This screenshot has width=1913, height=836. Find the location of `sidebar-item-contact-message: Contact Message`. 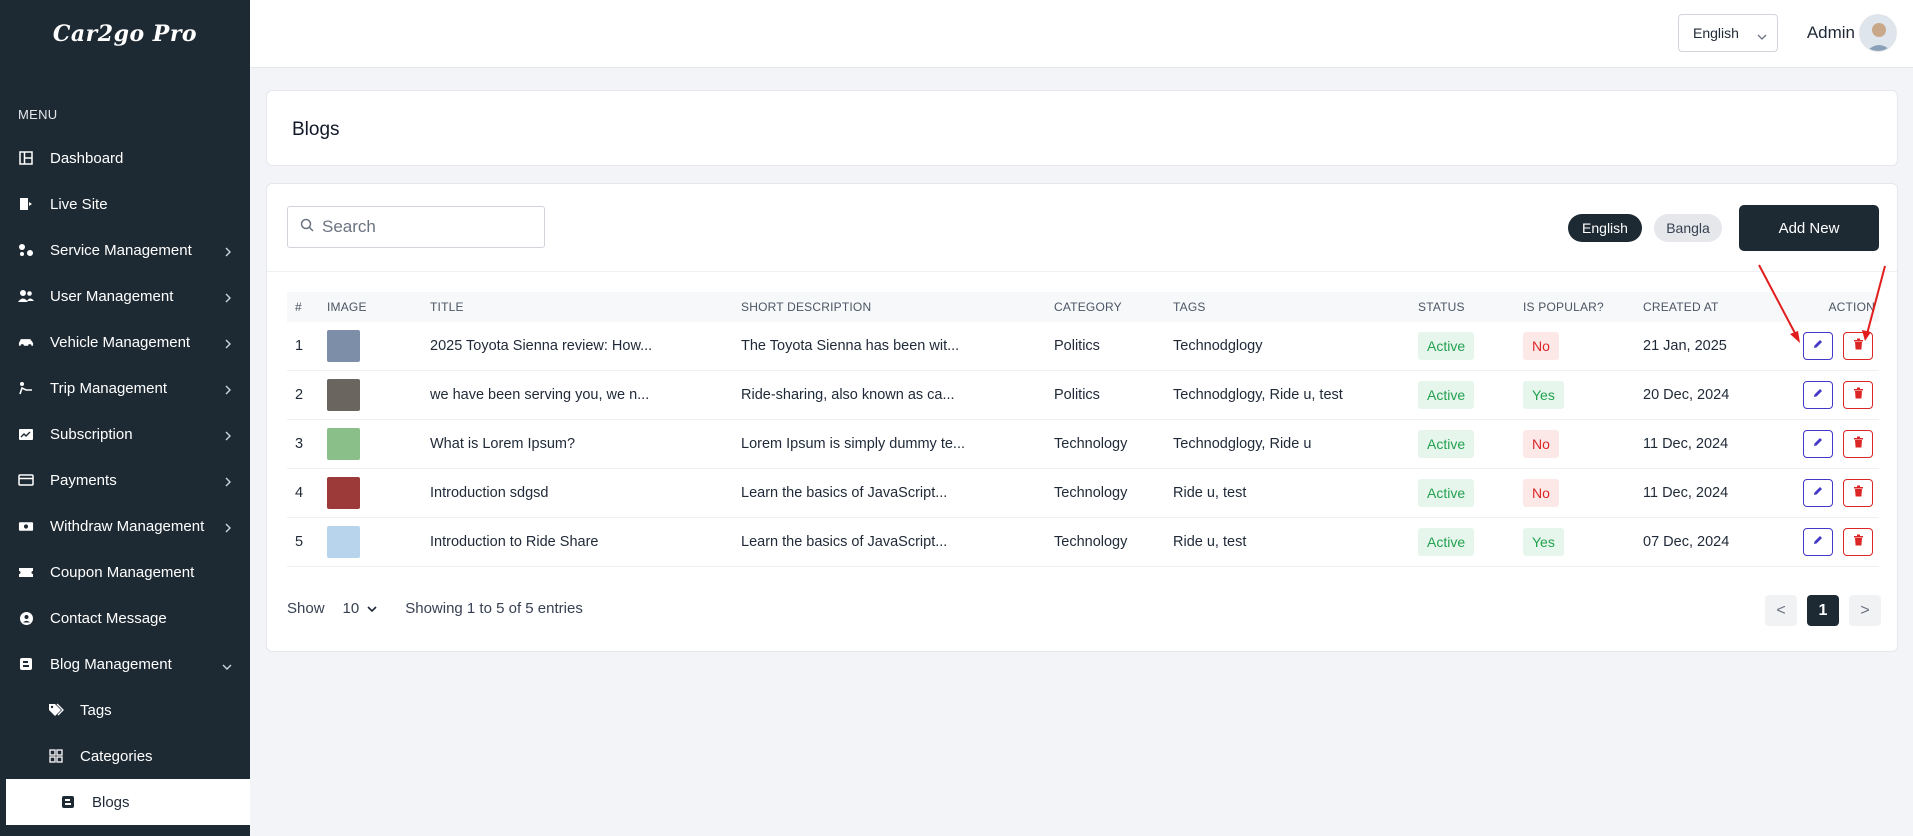

sidebar-item-contact-message: Contact Message is located at coordinates (125, 618).